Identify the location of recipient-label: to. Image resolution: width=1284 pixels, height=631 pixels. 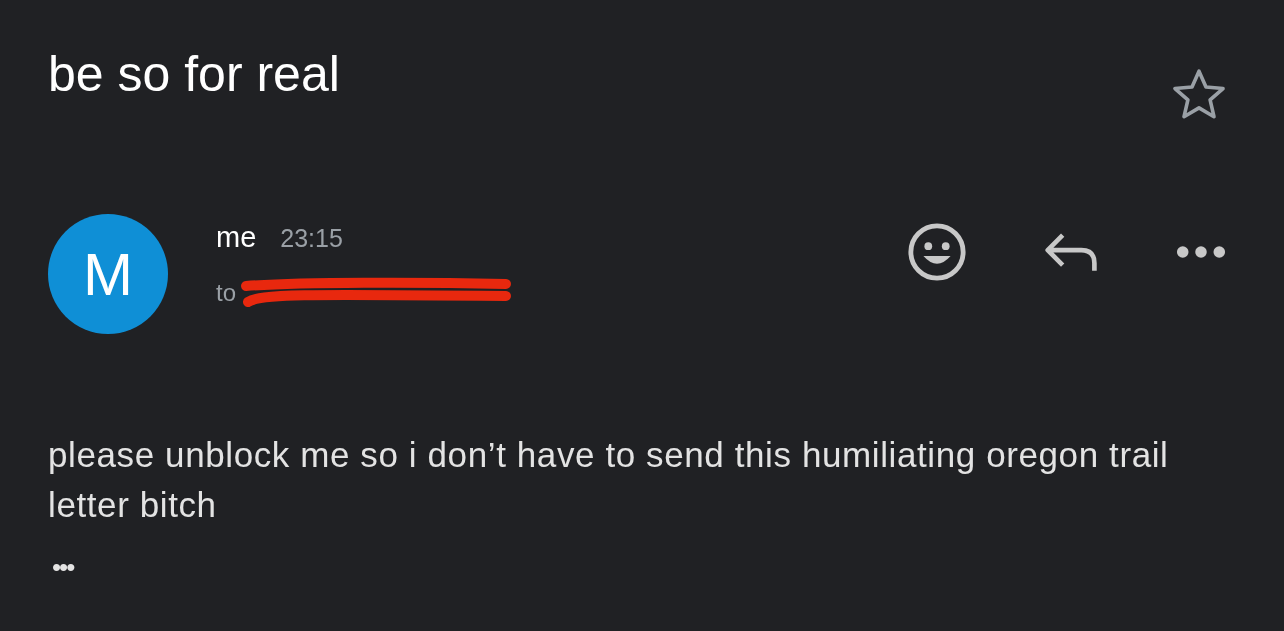
(226, 292).